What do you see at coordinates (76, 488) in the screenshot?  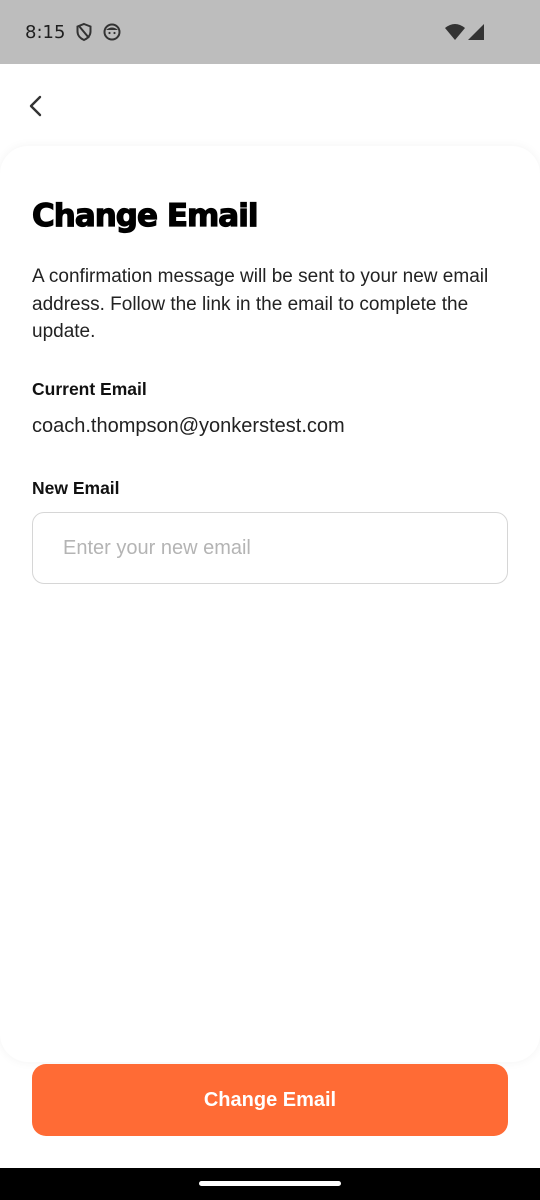 I see `new-email-label: New Email` at bounding box center [76, 488].